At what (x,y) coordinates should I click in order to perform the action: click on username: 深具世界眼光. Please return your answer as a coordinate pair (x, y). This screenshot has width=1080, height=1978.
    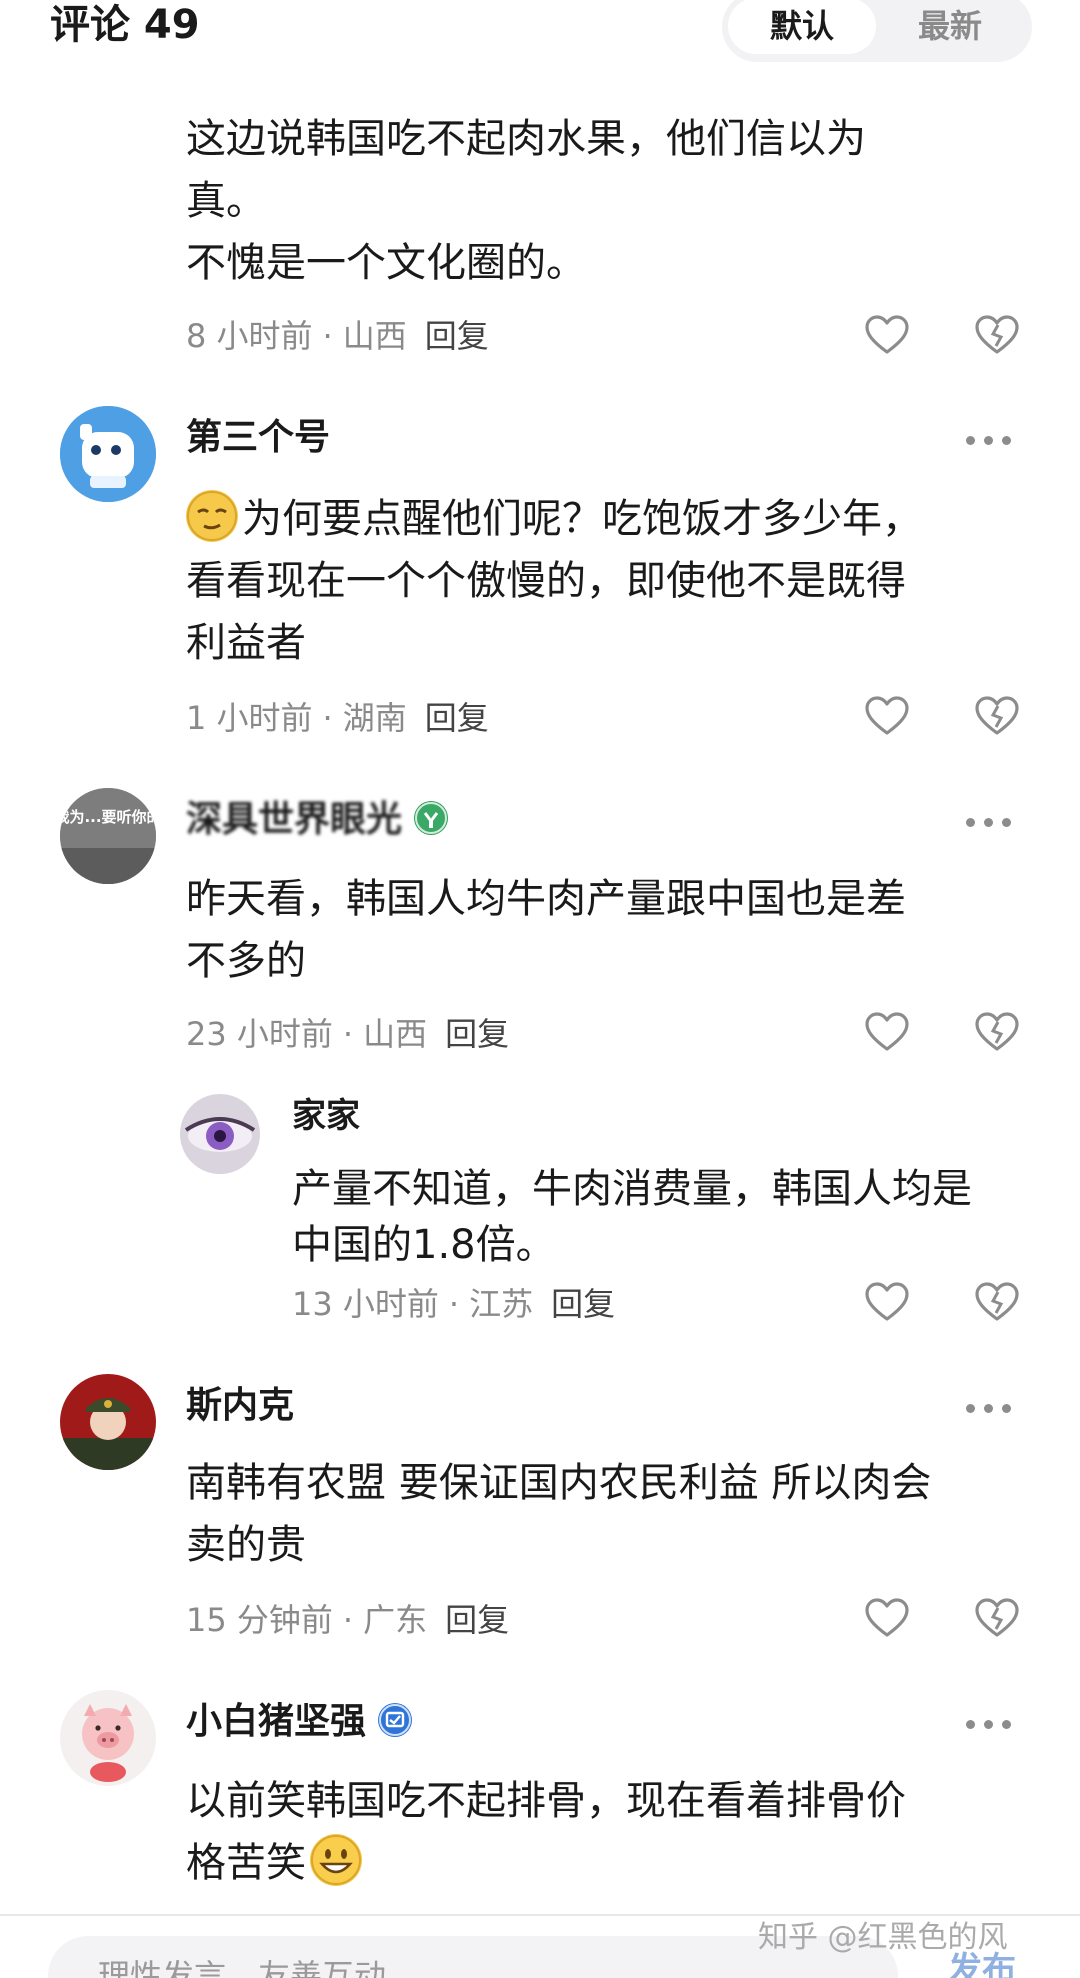
    Looking at the image, I should click on (317, 820).